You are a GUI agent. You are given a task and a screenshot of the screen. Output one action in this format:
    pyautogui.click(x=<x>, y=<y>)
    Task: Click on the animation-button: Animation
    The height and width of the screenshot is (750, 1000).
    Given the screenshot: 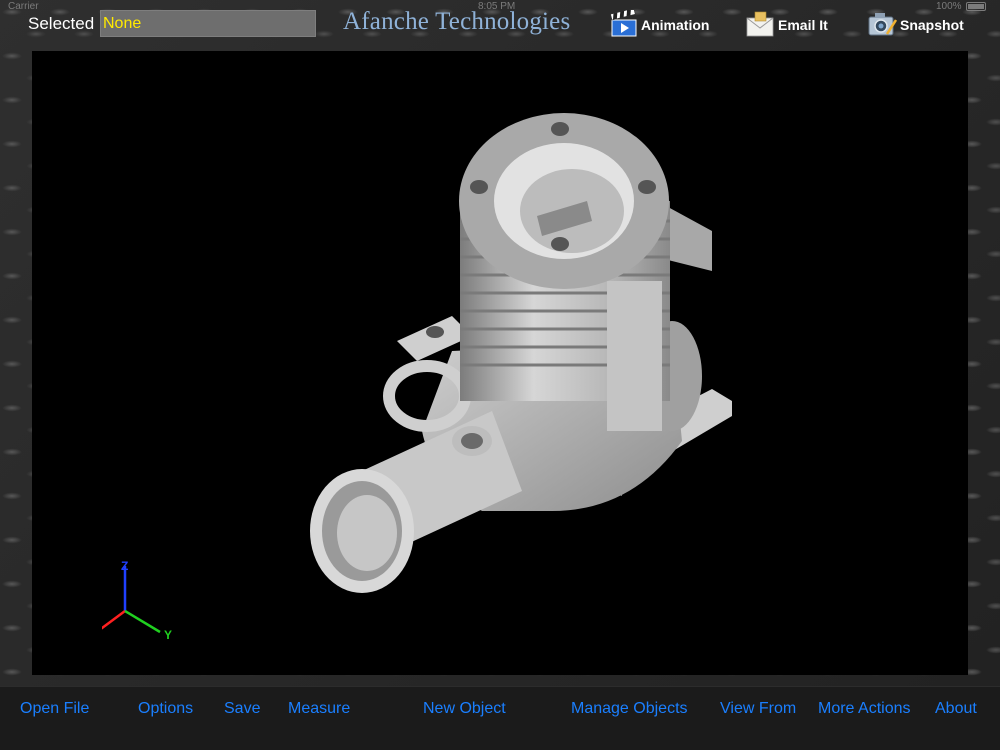 What is the action you would take?
    pyautogui.click(x=660, y=24)
    